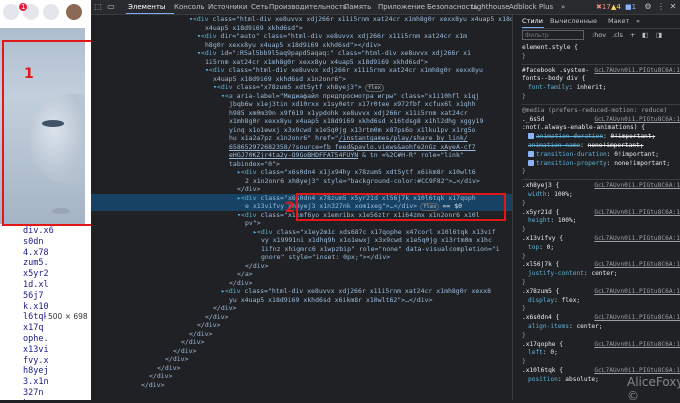 The image size is (680, 403). What do you see at coordinates (638, 21) in the screenshot?
I see `more-panes-icon: »` at bounding box center [638, 21].